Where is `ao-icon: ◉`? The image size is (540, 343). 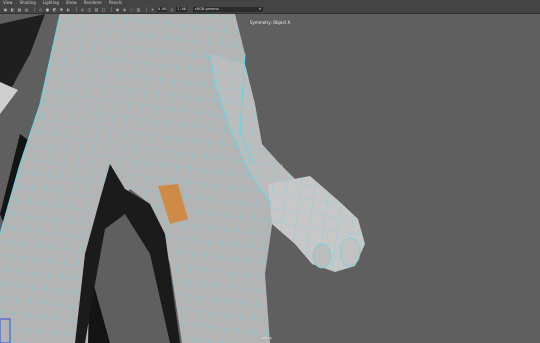 ao-icon: ◉ is located at coordinates (117, 9).